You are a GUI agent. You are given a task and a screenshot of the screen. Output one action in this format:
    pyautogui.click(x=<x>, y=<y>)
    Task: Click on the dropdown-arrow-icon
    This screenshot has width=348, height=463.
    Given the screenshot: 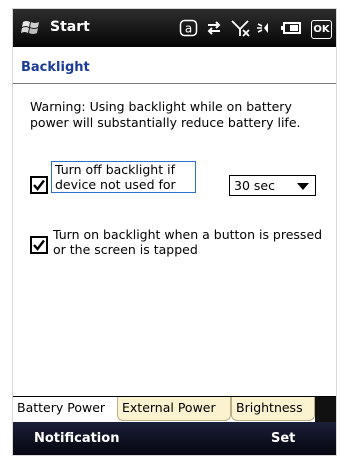 What is the action you would take?
    pyautogui.click(x=303, y=186)
    